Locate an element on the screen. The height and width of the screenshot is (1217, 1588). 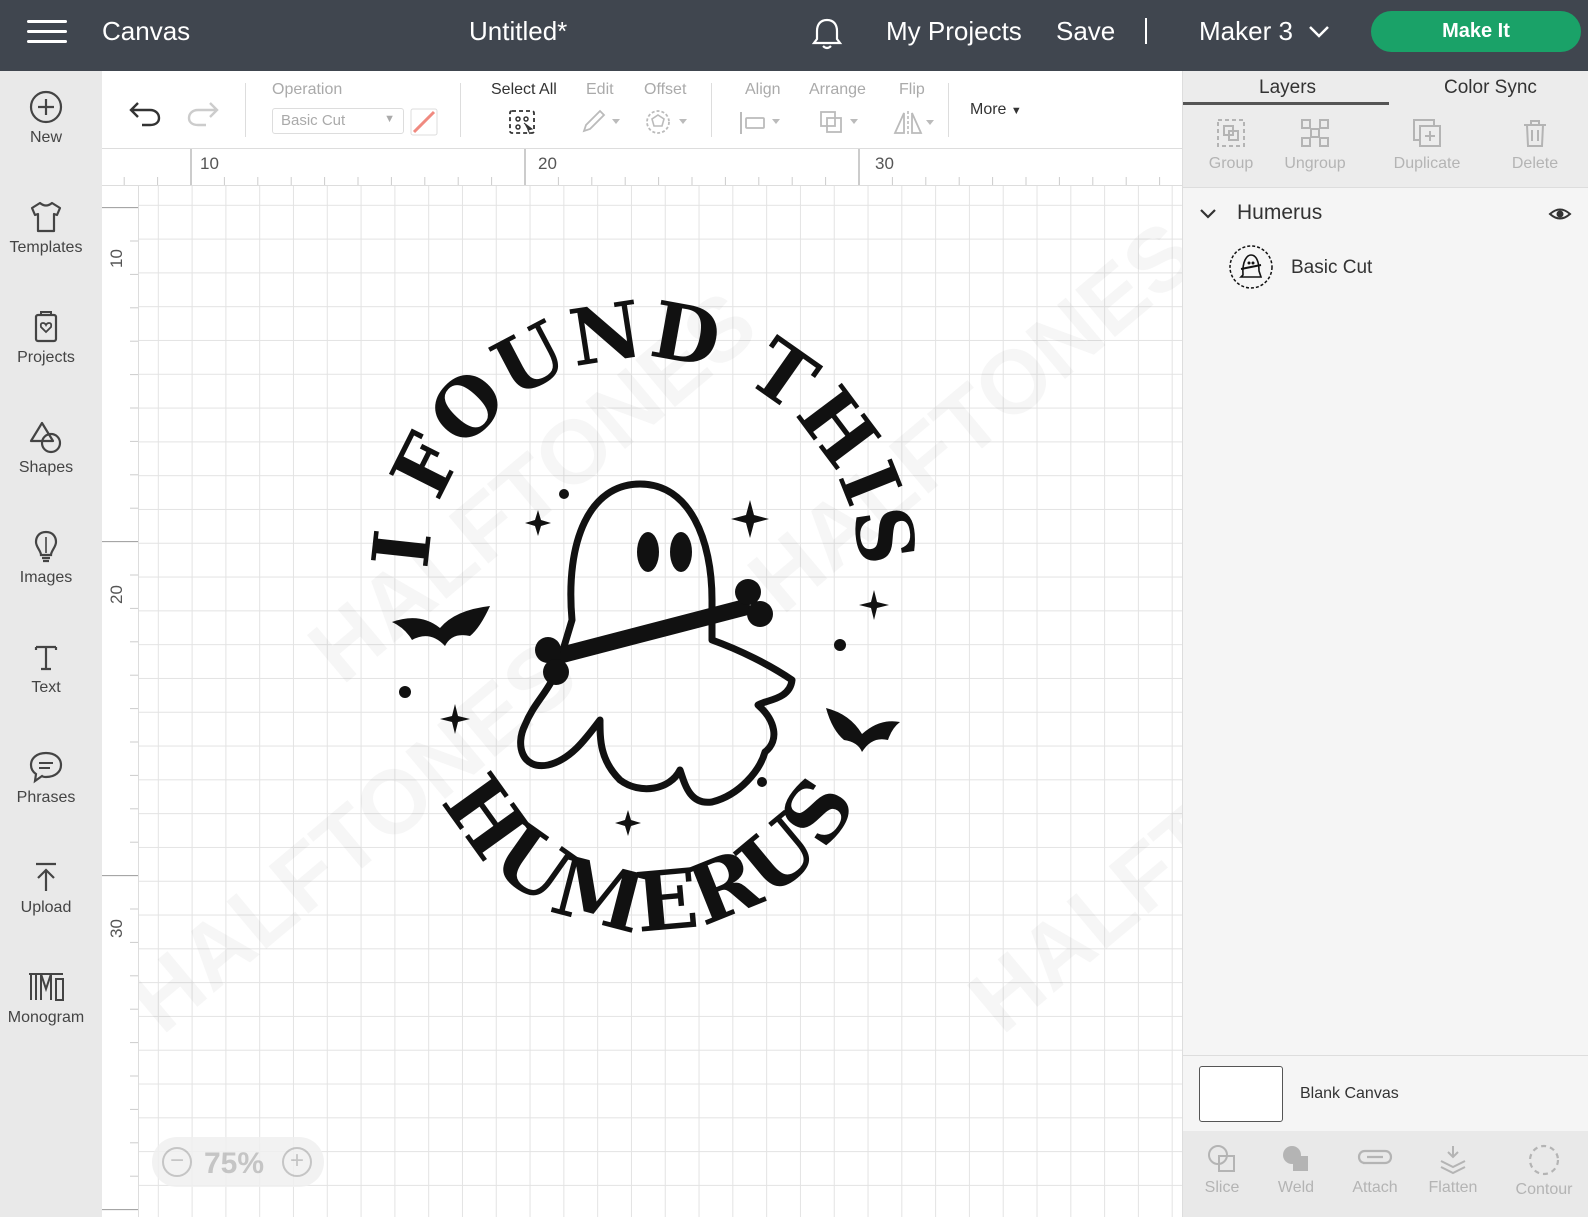
blank-canvas-label: Blank Canvas is located at coordinates (1349, 1093).